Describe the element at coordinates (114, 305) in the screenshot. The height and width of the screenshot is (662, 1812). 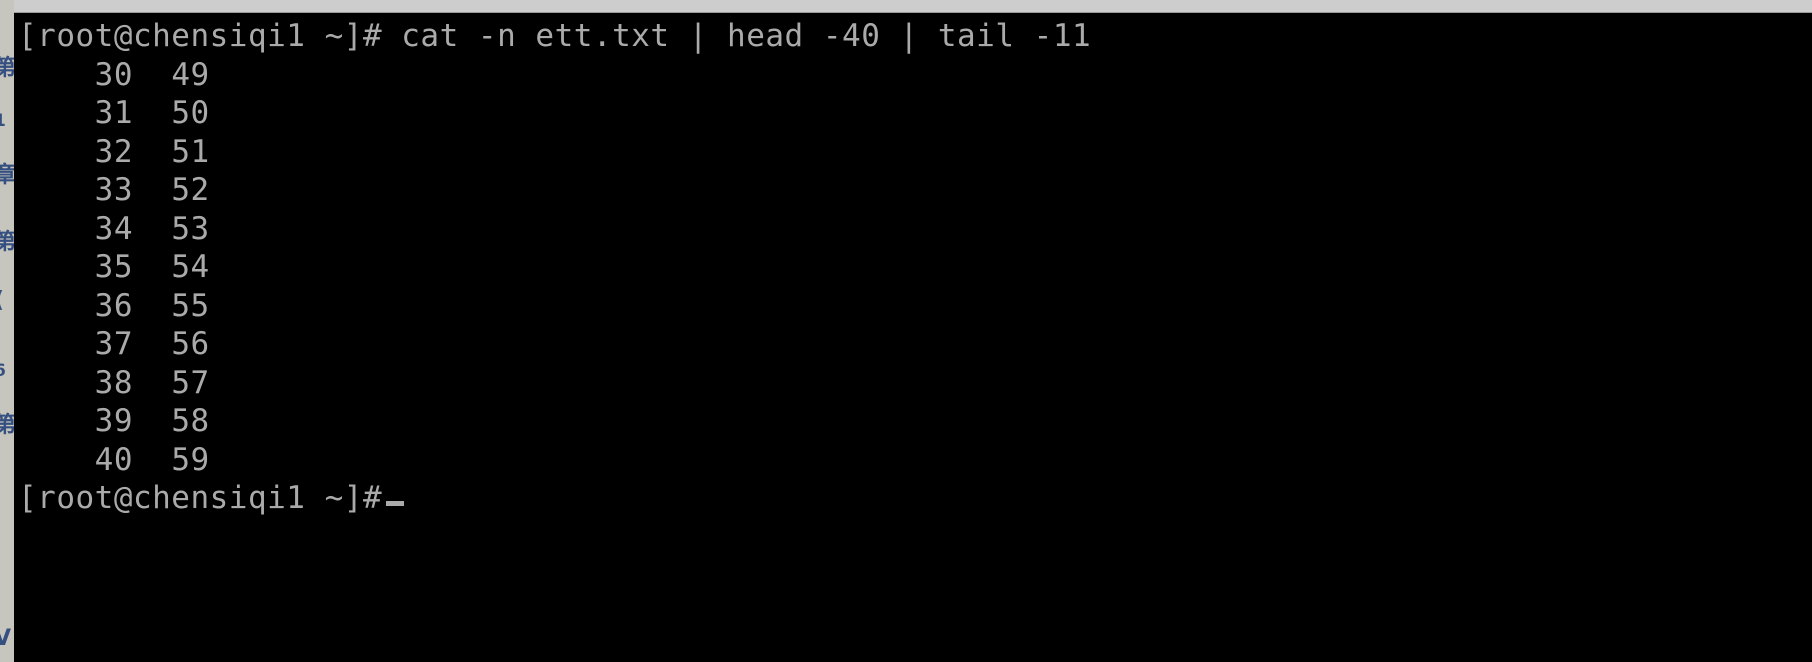
I see `terminal-output-line: 36 55` at that location.